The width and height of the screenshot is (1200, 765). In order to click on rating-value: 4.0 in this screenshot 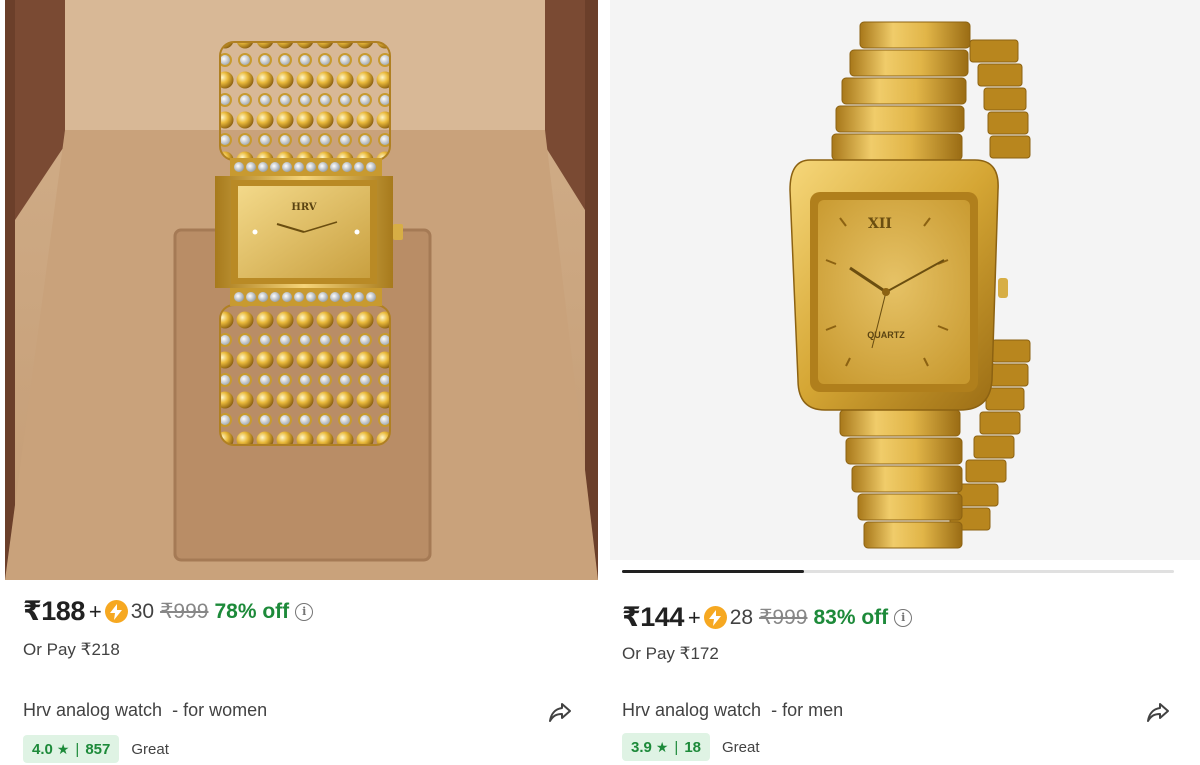, I will do `click(42, 749)`.